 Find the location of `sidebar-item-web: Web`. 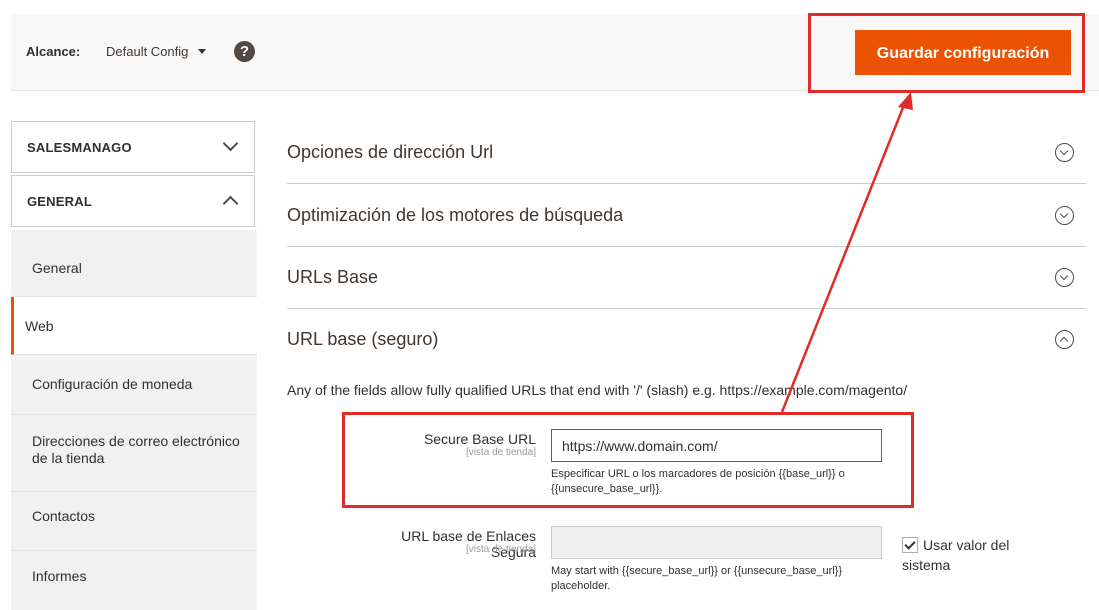

sidebar-item-web: Web is located at coordinates (134, 326).